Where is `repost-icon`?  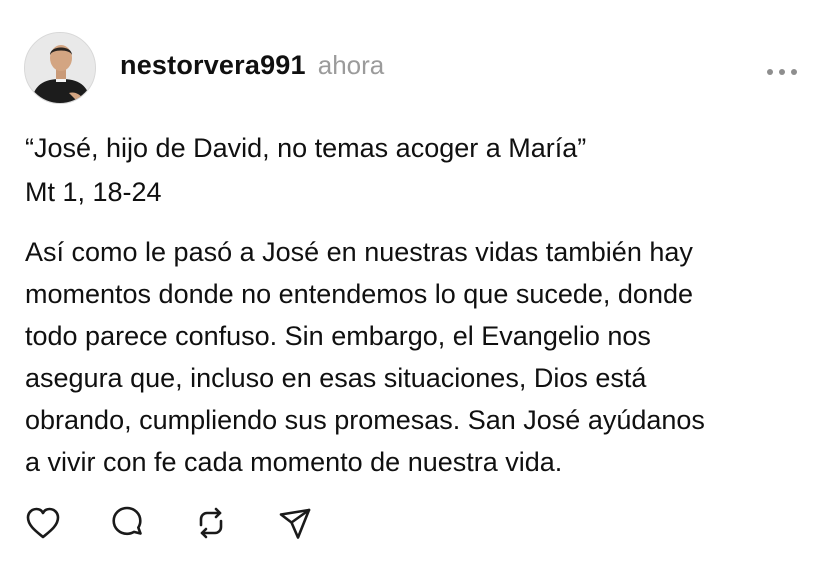 repost-icon is located at coordinates (211, 523).